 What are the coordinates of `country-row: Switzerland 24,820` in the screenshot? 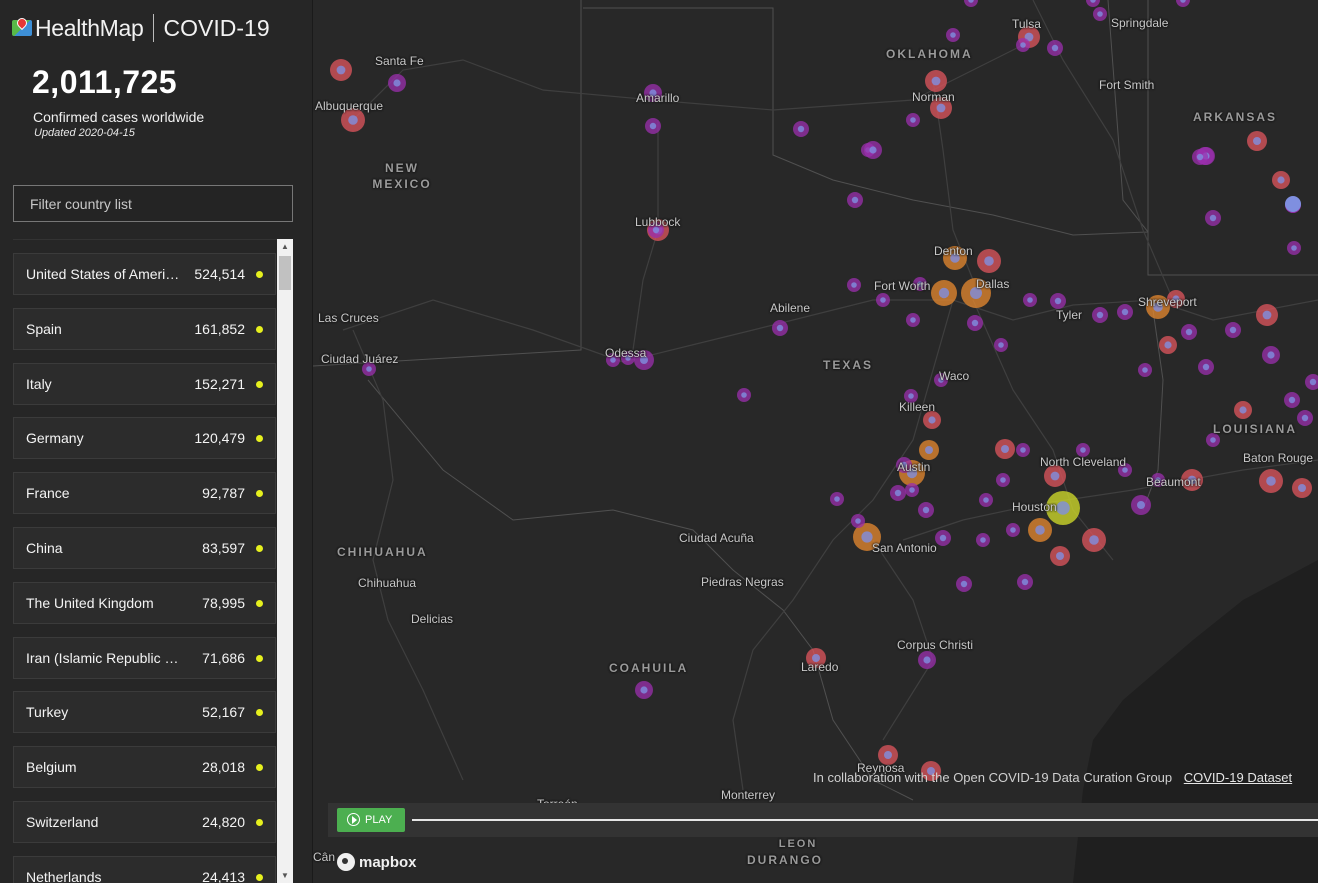 It's located at (144, 821).